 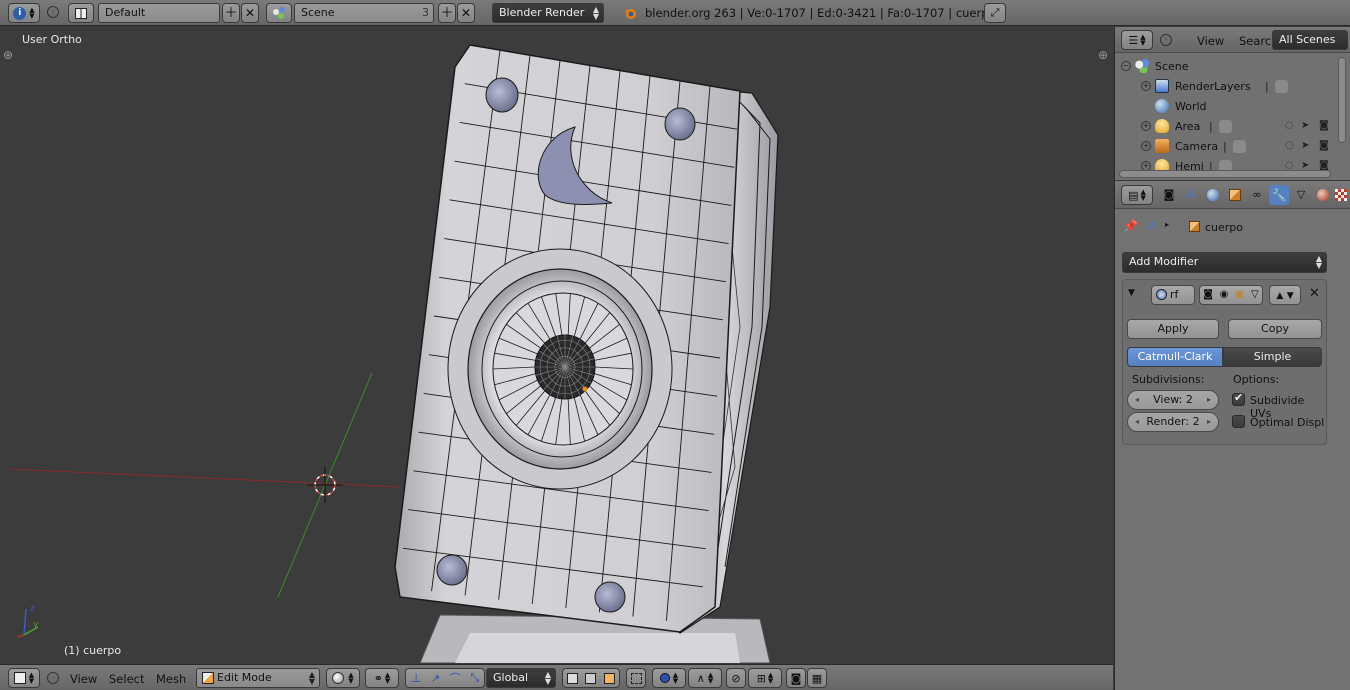 What do you see at coordinates (796, 678) in the screenshot?
I see `render-opengl-button: ◙` at bounding box center [796, 678].